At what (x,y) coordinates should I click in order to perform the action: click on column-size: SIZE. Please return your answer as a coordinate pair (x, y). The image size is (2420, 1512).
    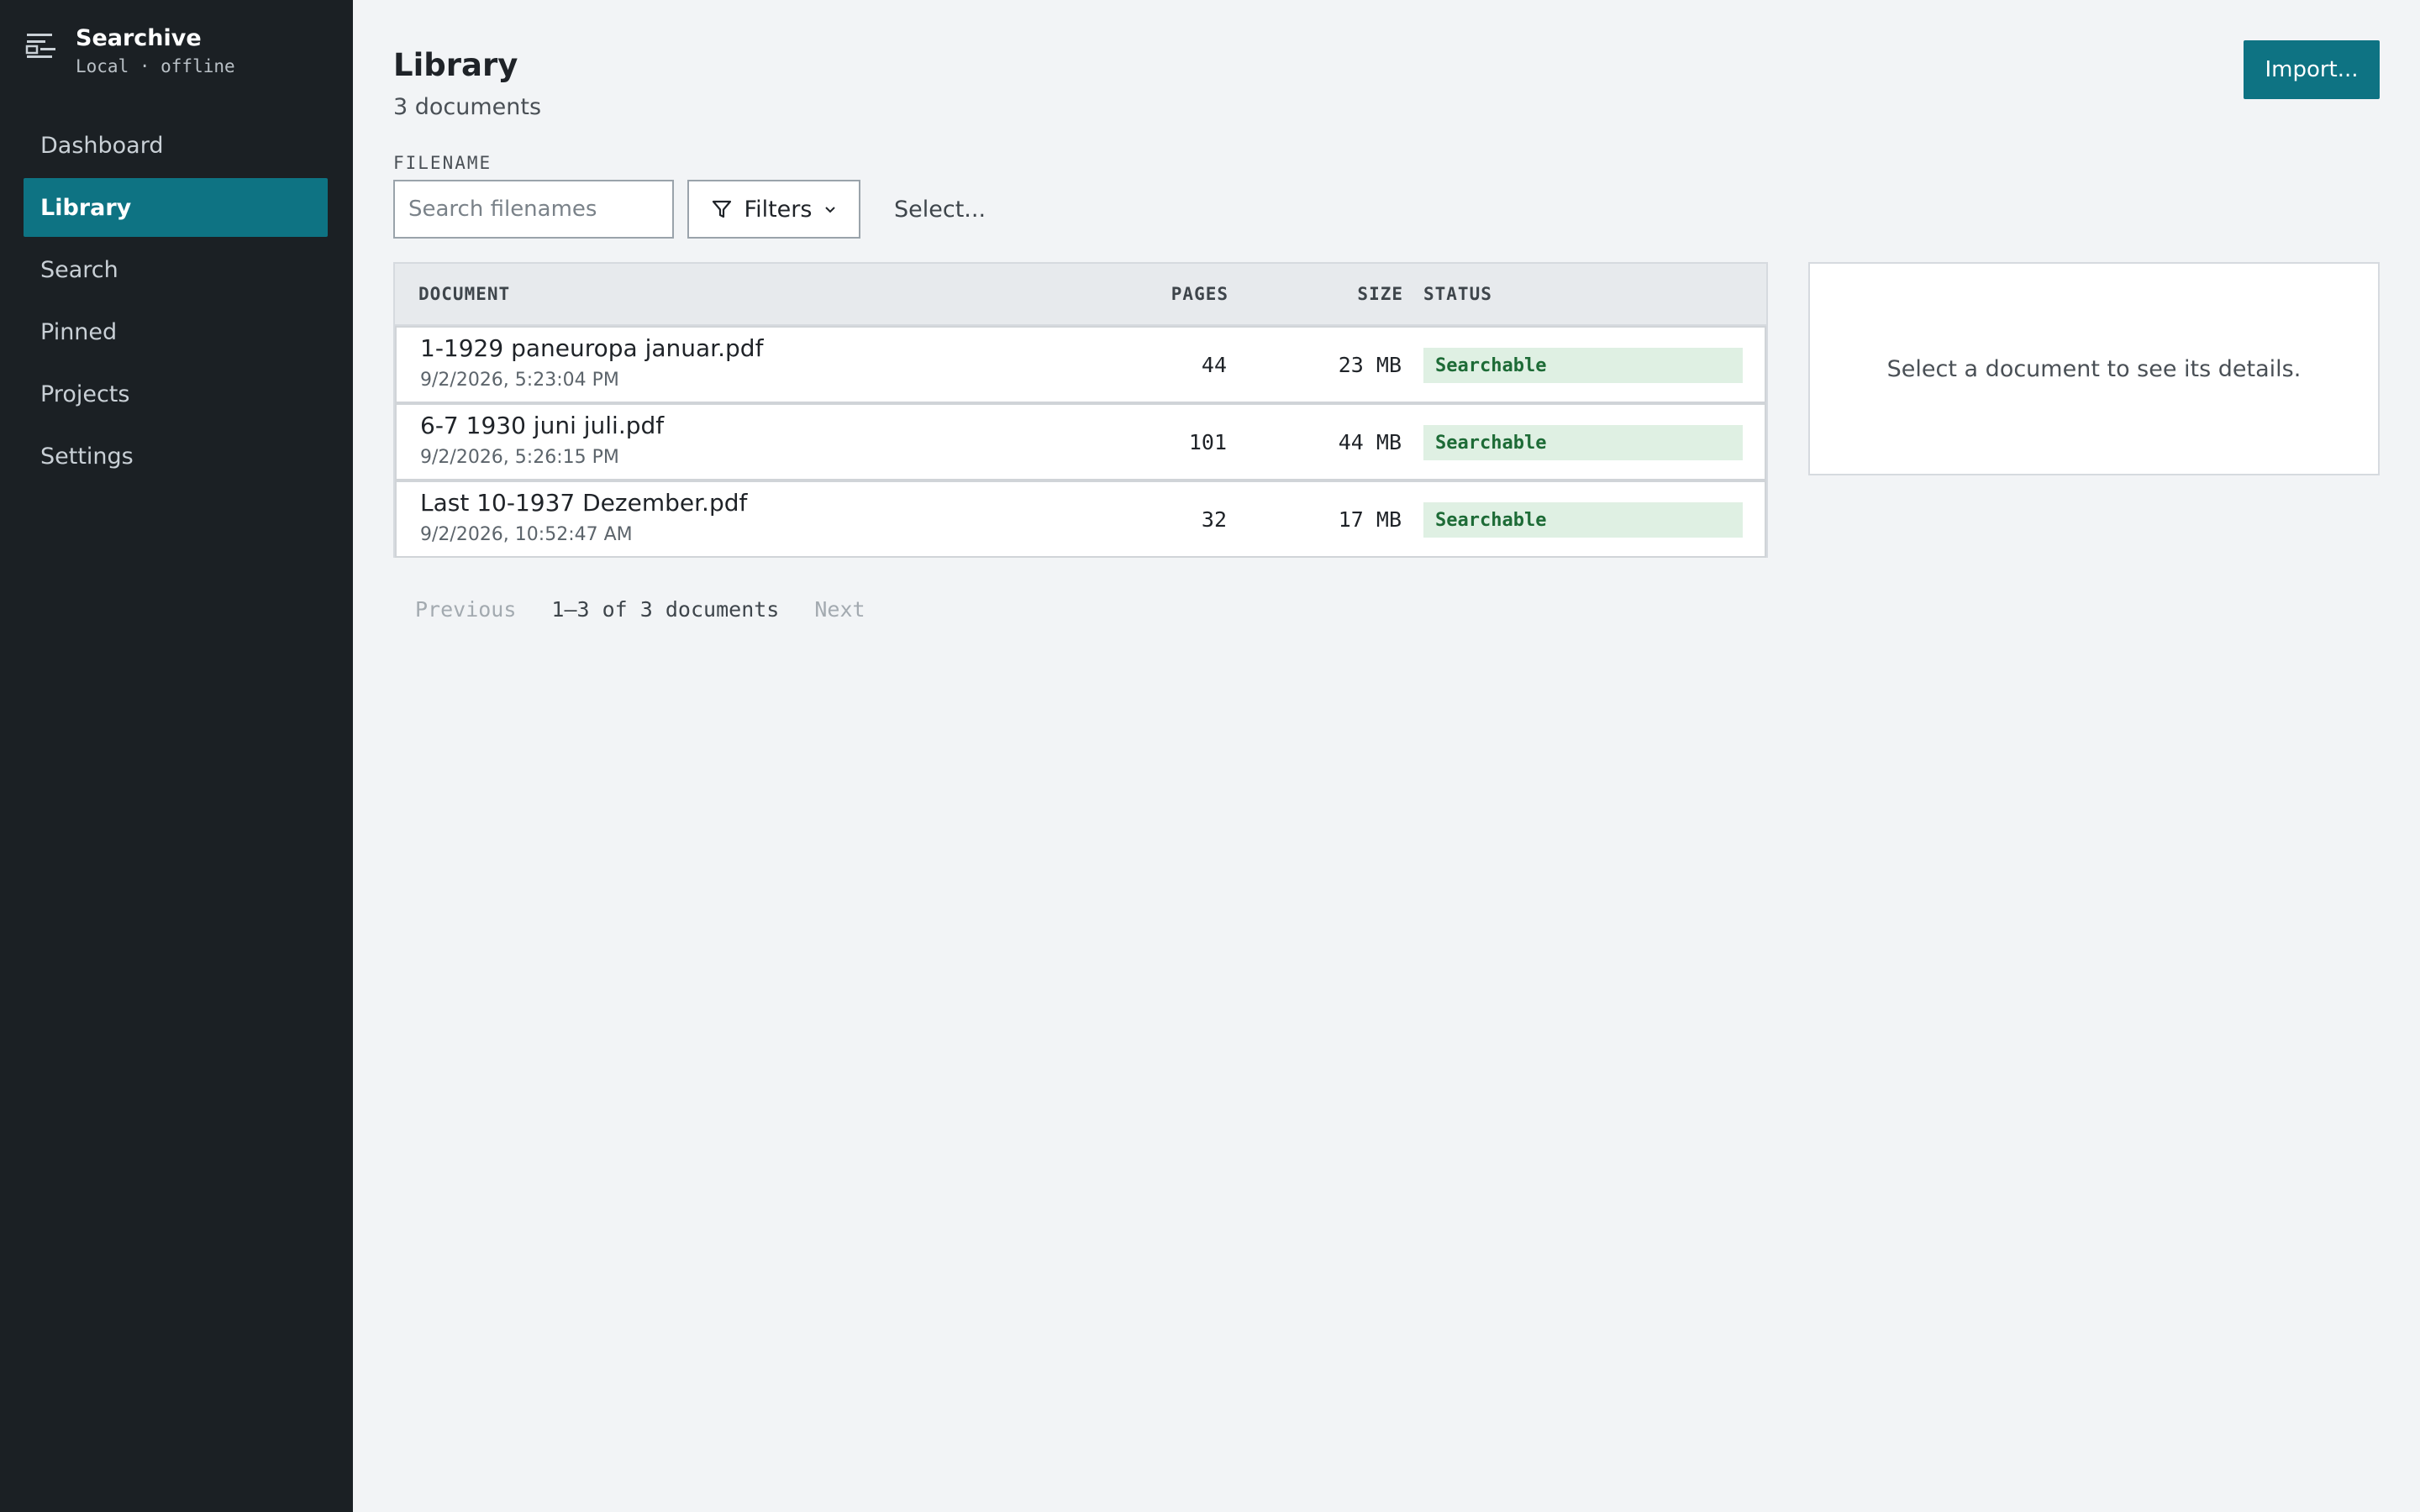
    Looking at the image, I should click on (1380, 294).